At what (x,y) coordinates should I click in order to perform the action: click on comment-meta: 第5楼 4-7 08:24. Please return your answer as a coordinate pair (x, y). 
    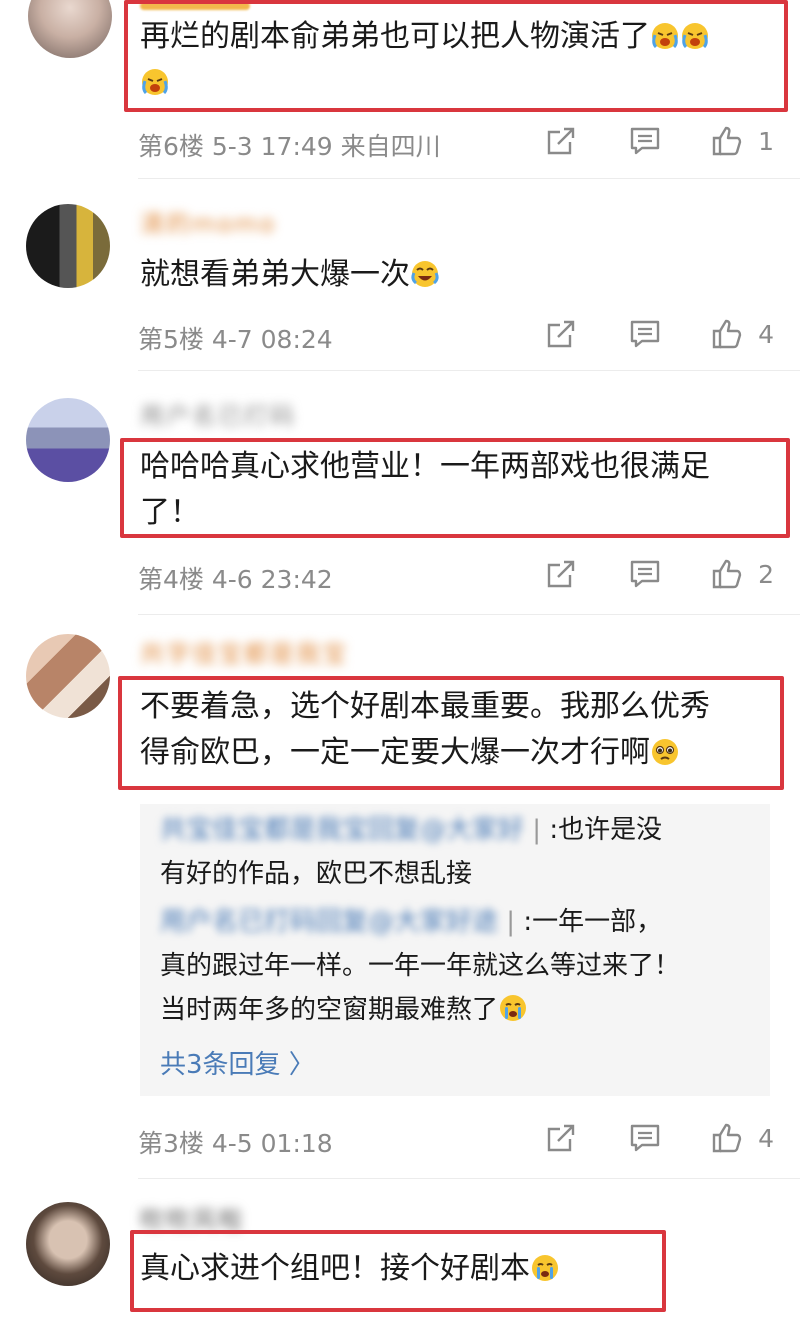
    Looking at the image, I should click on (235, 338).